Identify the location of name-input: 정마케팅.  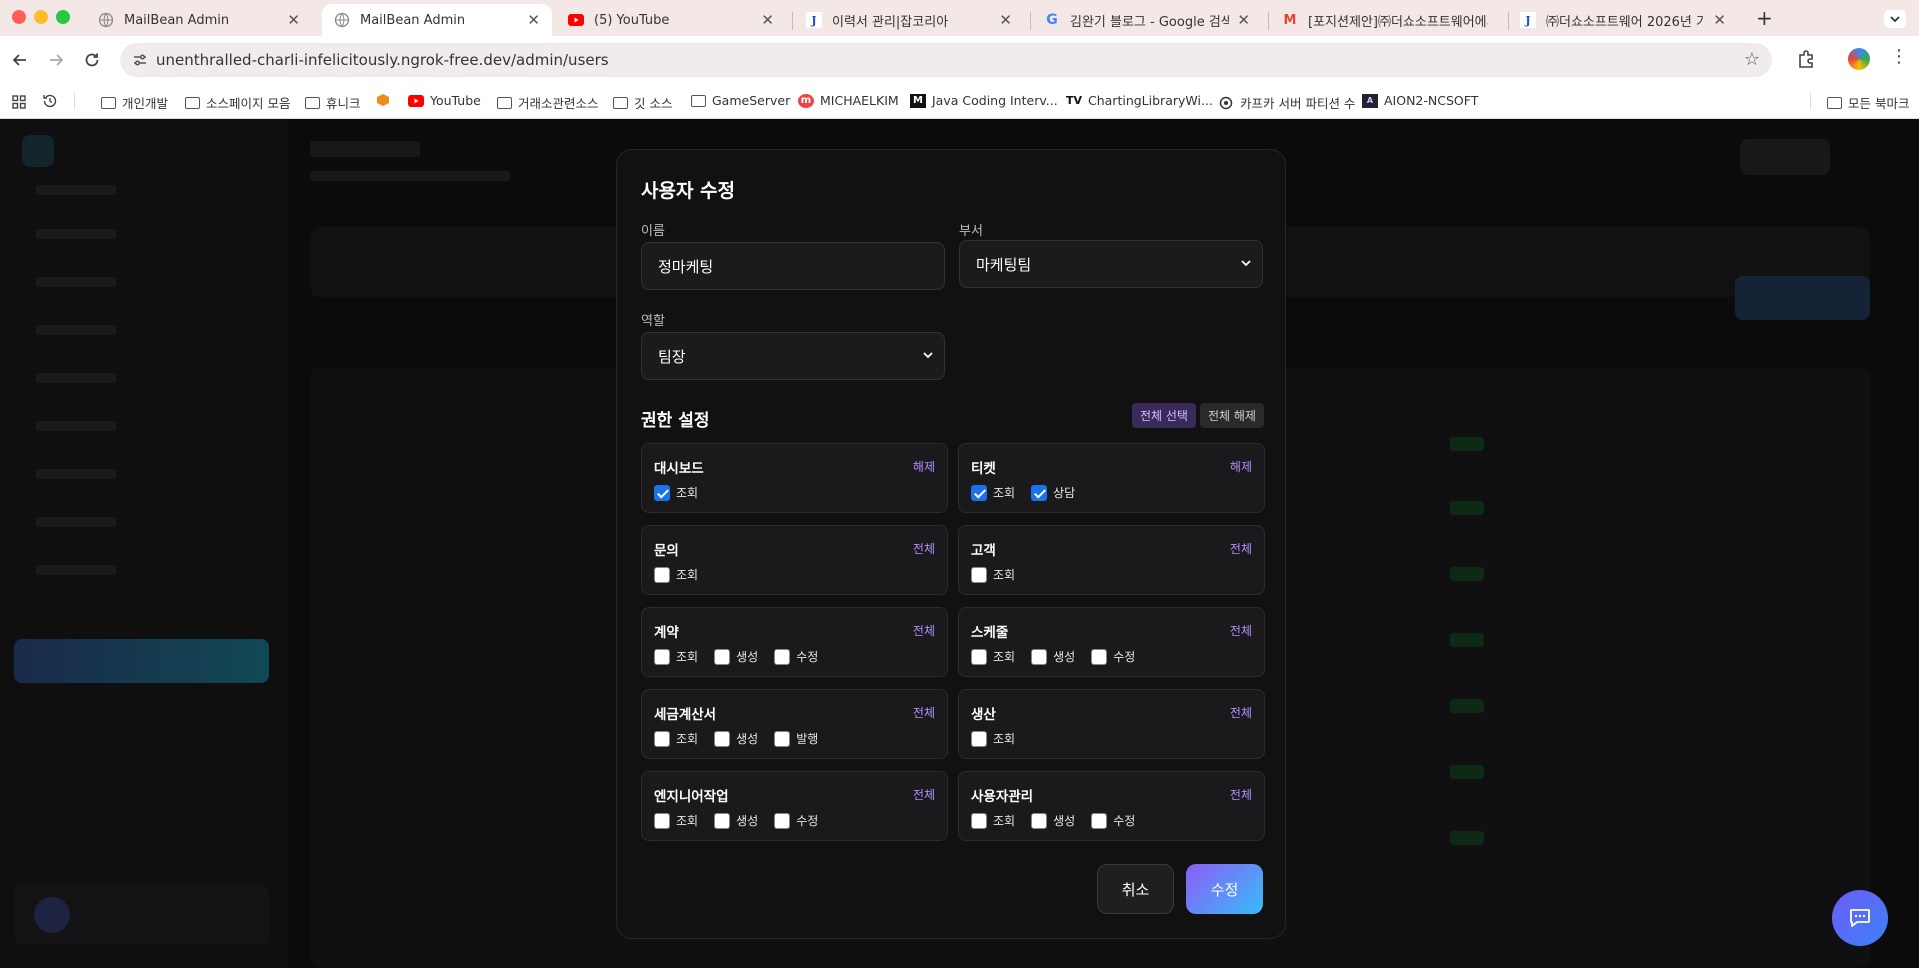
(793, 266).